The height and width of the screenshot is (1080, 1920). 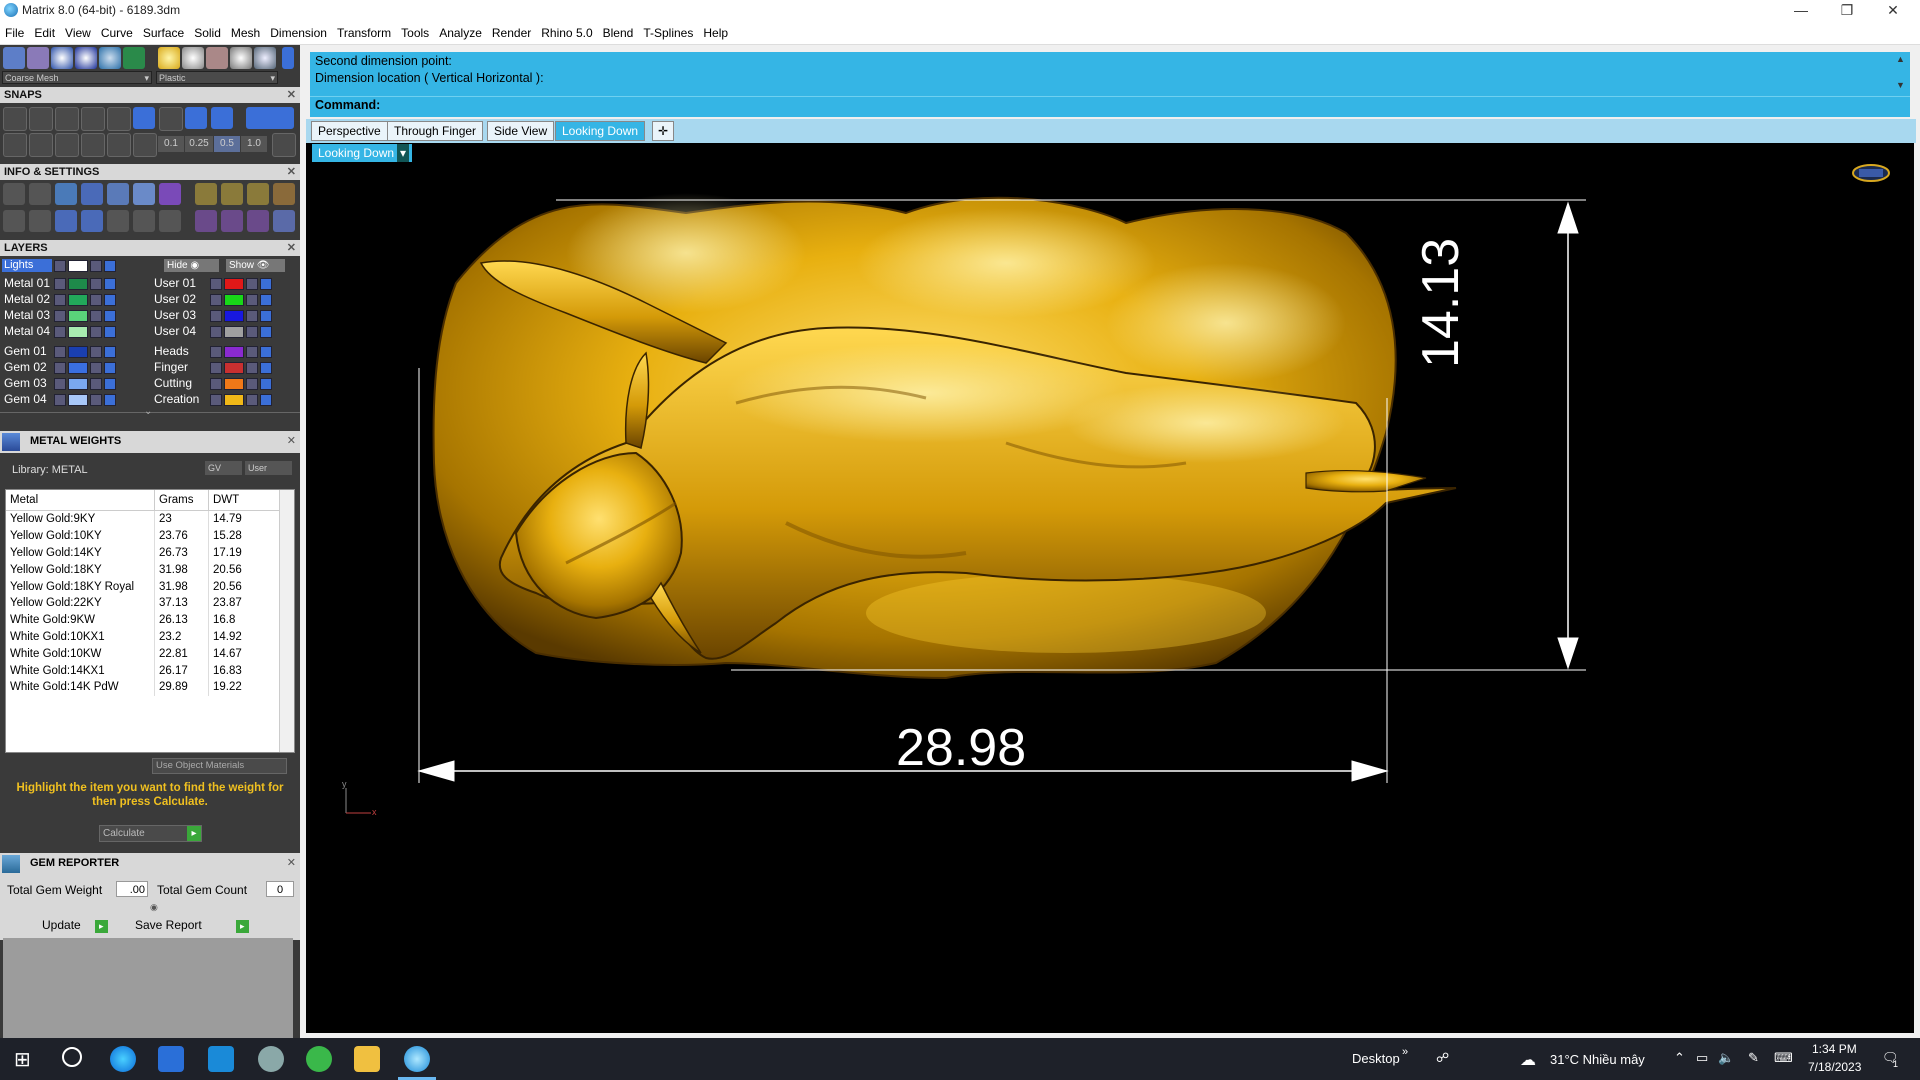 I want to click on layer-cutting: Cutting, so click(x=173, y=383).